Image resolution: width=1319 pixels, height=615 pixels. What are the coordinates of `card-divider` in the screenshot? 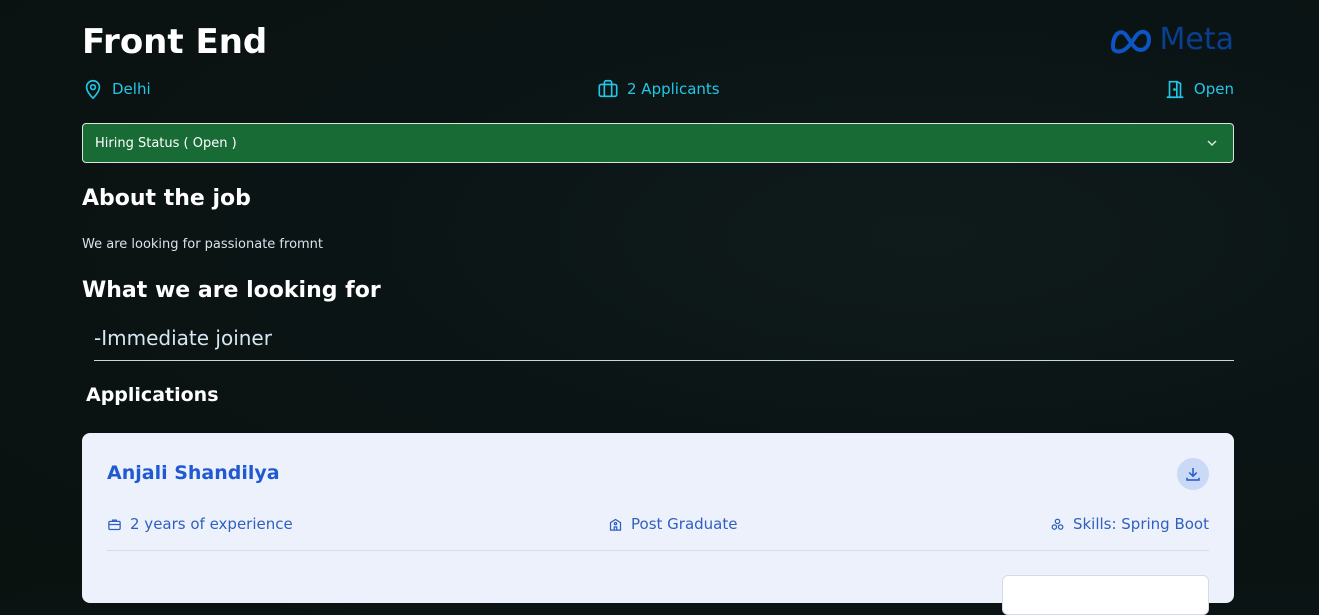 It's located at (658, 550).